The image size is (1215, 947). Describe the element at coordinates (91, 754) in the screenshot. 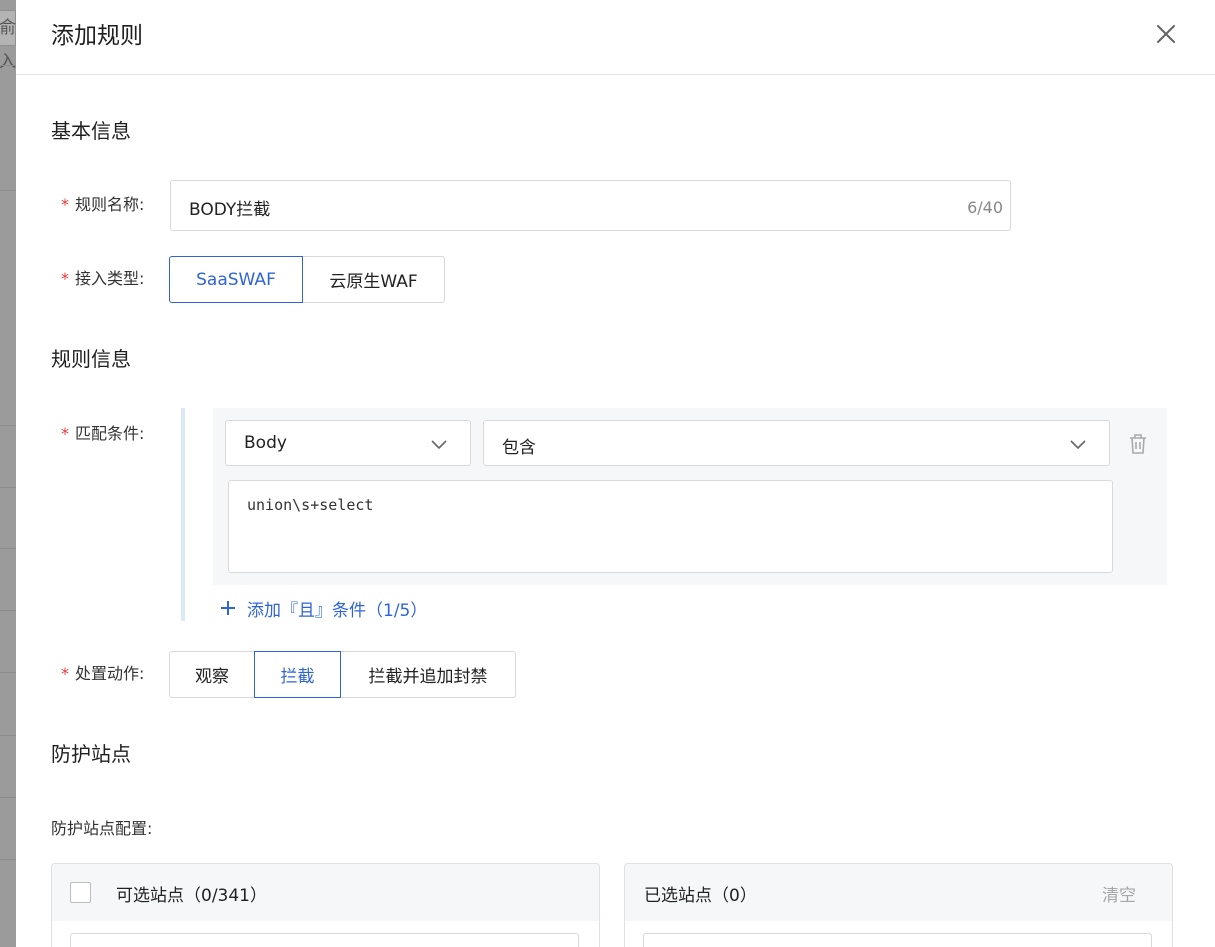

I see `section-title-sites: 防护站点` at that location.